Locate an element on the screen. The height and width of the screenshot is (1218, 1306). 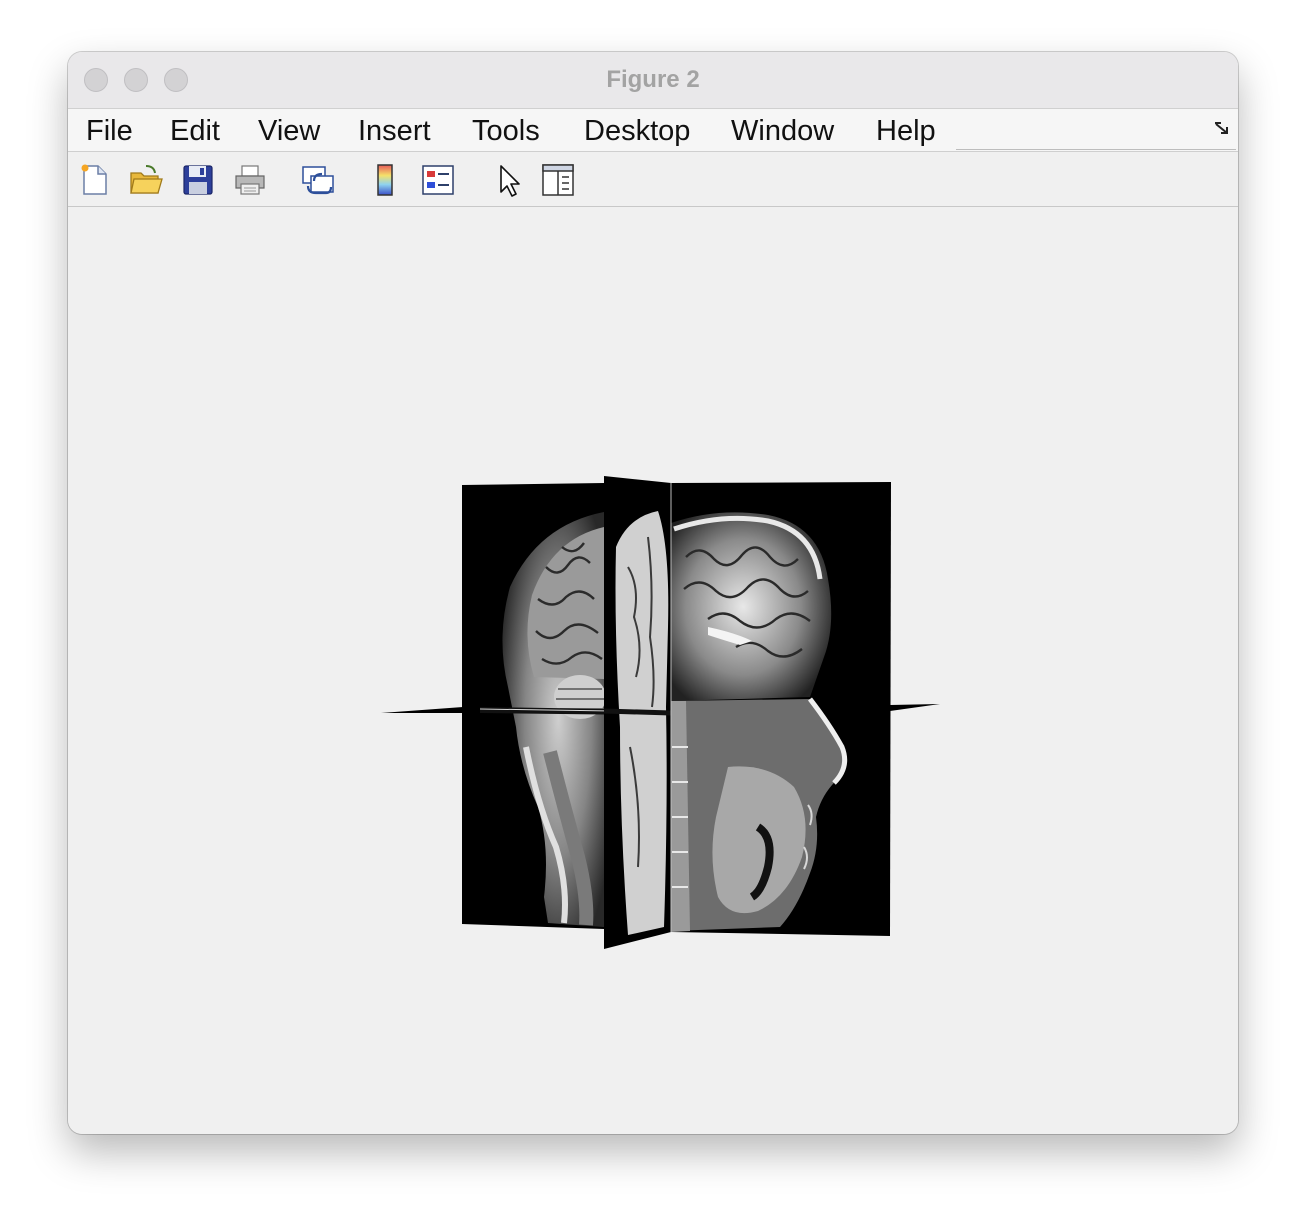
window-title: Figure 2 is located at coordinates (653, 79).